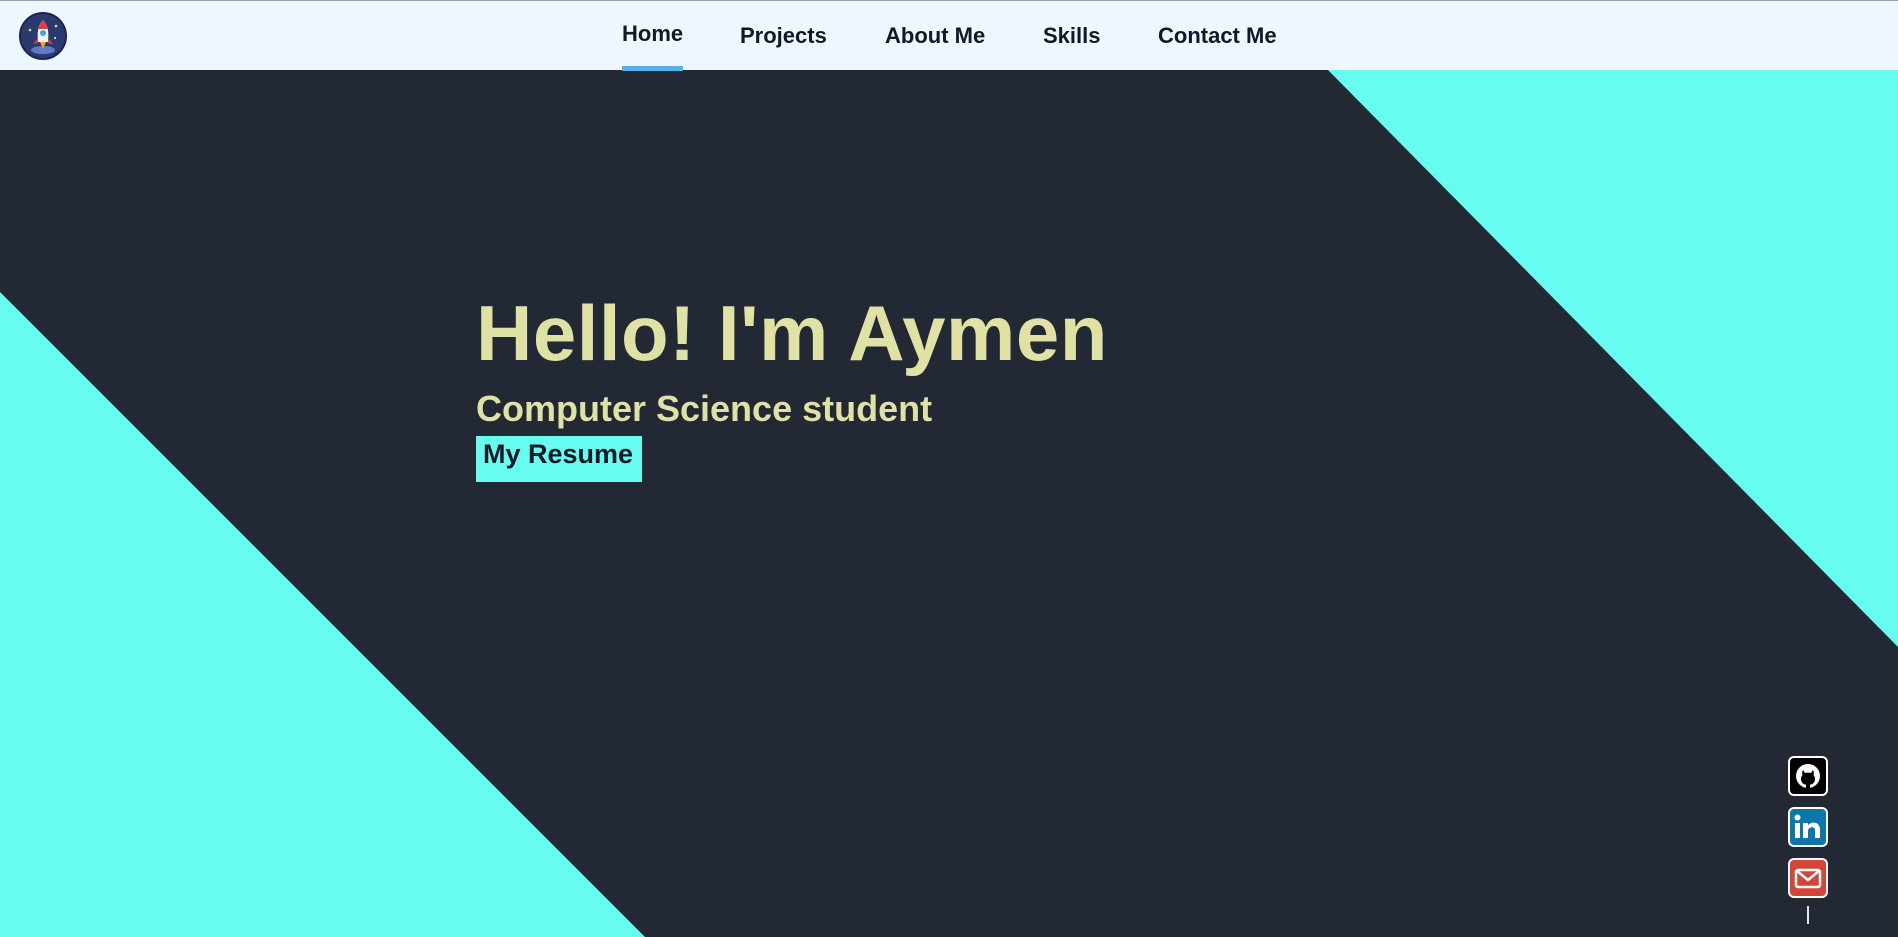 The image size is (1898, 937). I want to click on hero-title: Hello! I'm Aymen, so click(792, 333).